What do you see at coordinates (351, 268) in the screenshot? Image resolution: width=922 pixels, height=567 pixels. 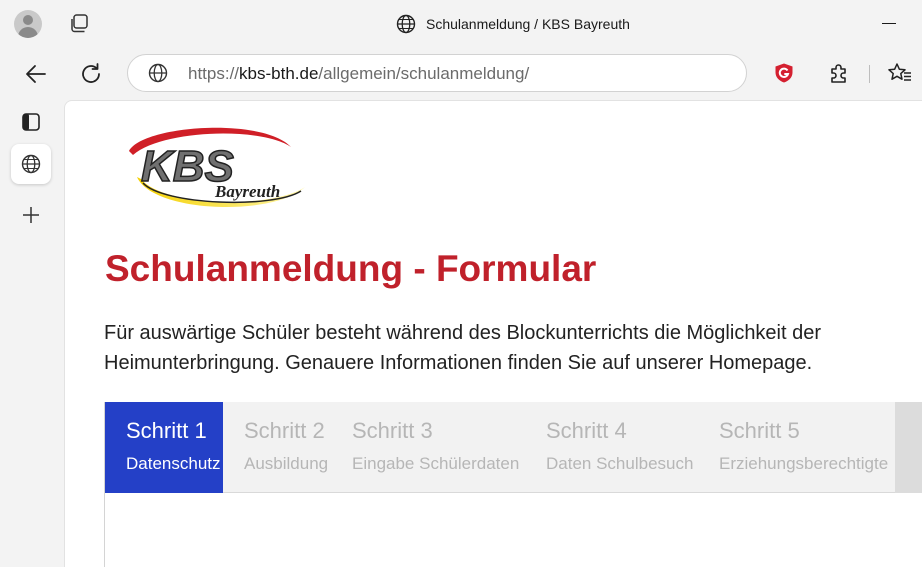 I see `page-title: Schulanmeldung - Formular` at bounding box center [351, 268].